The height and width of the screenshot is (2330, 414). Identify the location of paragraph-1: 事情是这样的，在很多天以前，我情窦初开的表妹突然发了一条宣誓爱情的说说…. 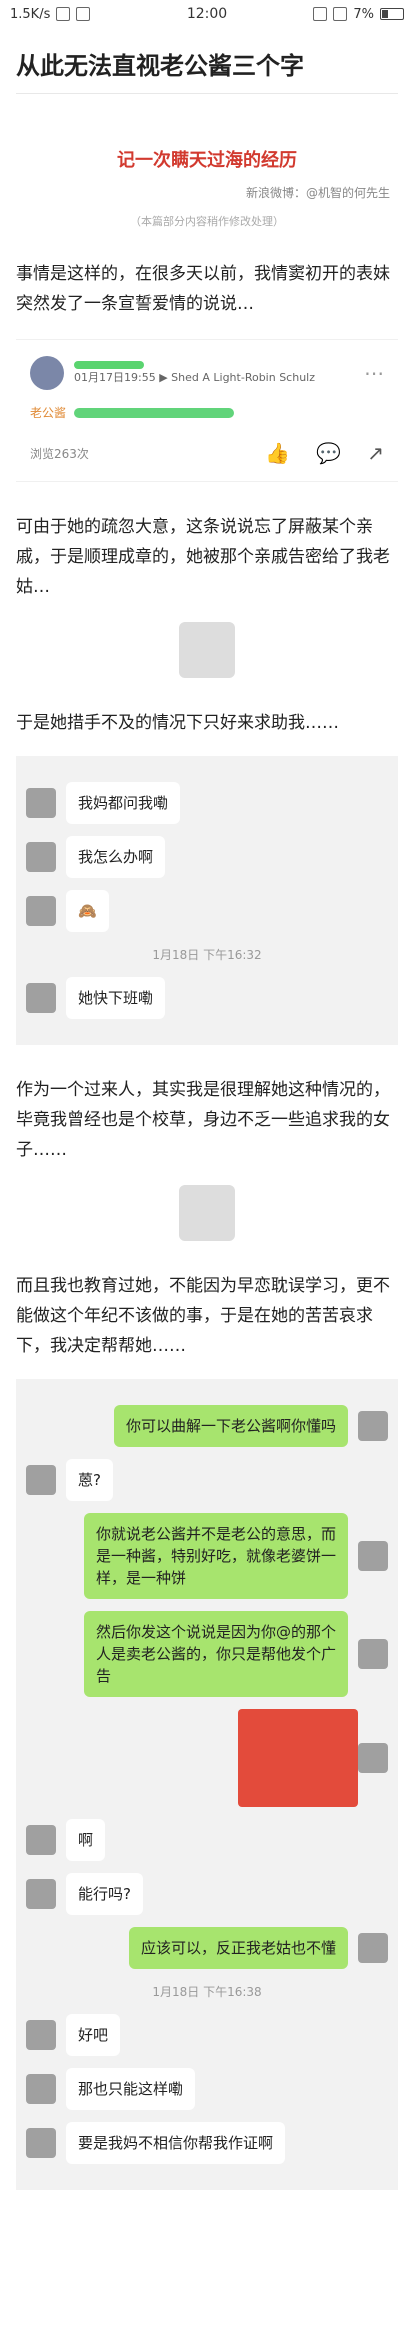
(203, 289).